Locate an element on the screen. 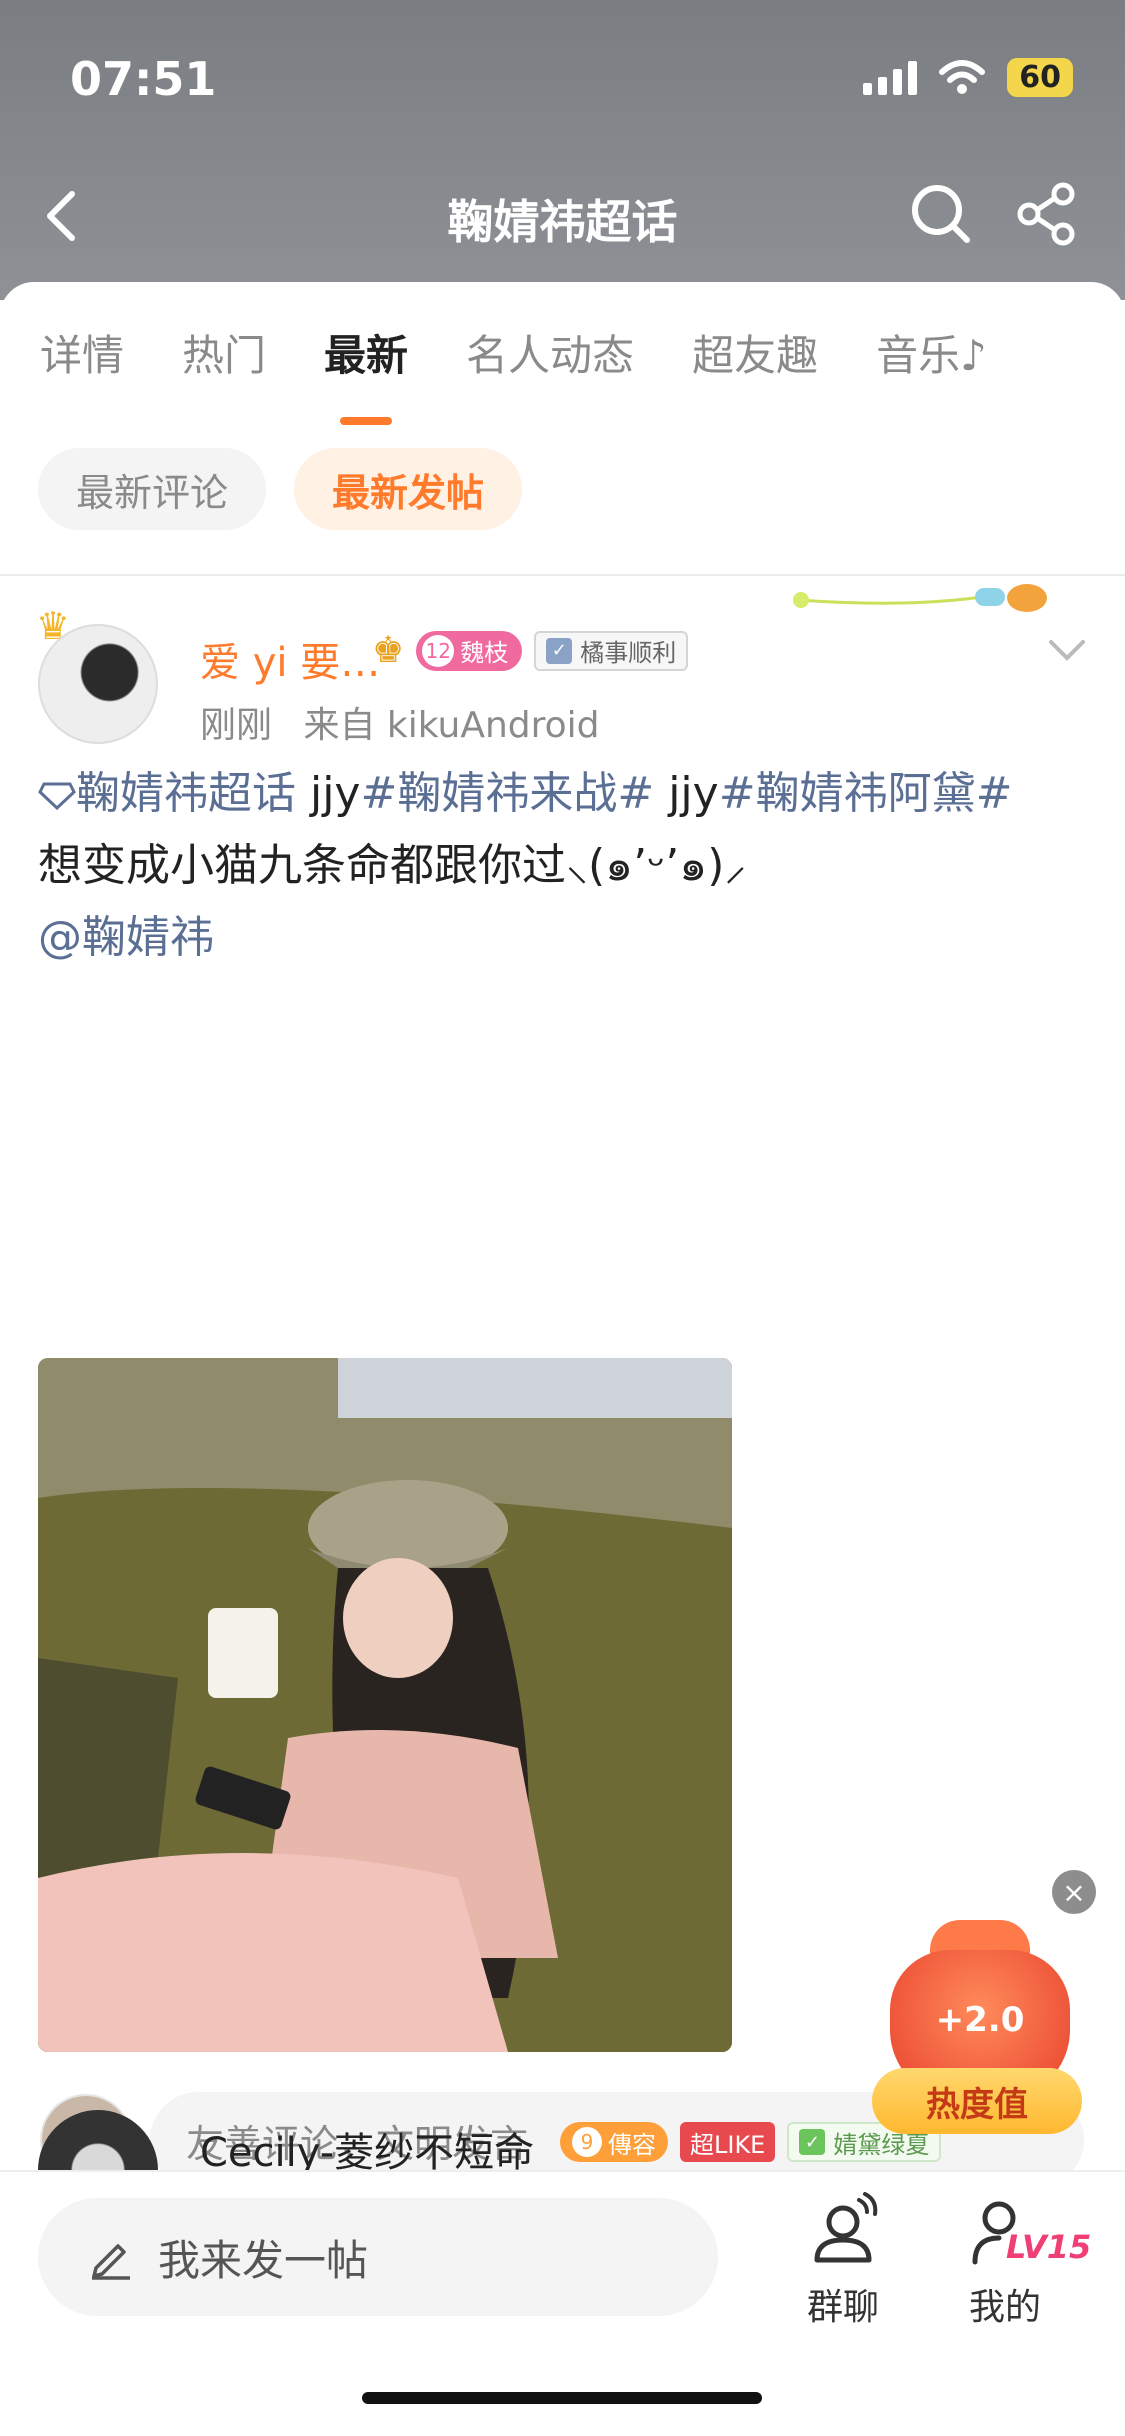  topic-link-adai: #鞠婧祎阿黛# is located at coordinates (866, 793).